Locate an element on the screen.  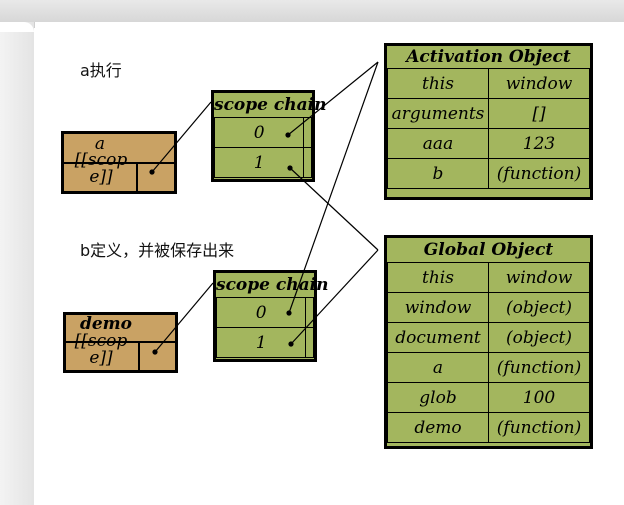
arrow-demo-to-scope-chain is located at coordinates (184, 317).